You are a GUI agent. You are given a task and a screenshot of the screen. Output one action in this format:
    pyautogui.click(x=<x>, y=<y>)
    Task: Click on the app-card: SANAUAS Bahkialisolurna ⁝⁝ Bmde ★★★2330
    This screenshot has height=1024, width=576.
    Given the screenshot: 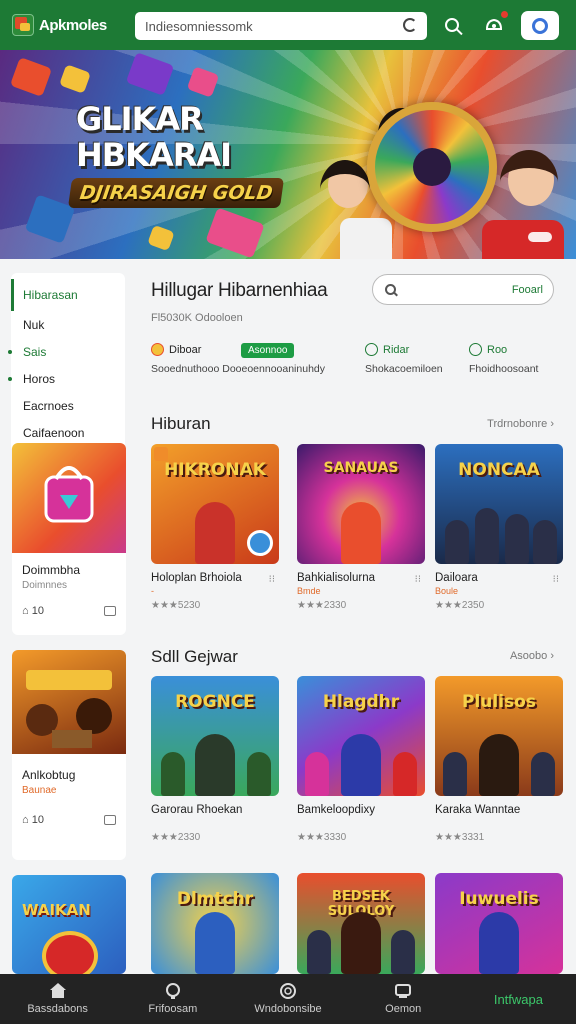 What is the action you would take?
    pyautogui.click(x=361, y=527)
    